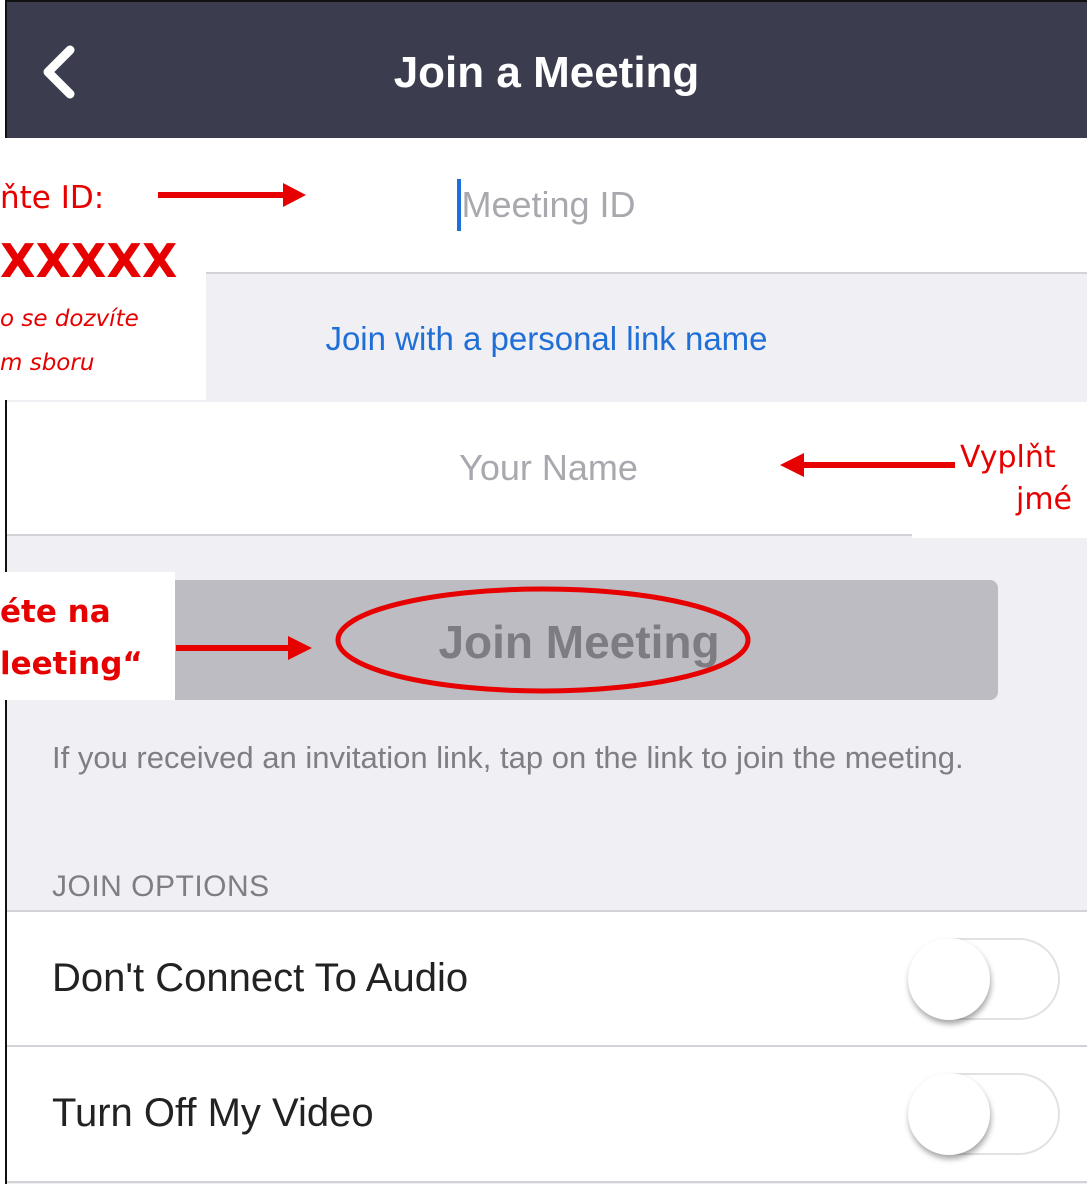 The height and width of the screenshot is (1184, 1087). I want to click on option-row-video: Turn Off My Video, so click(546, 1114).